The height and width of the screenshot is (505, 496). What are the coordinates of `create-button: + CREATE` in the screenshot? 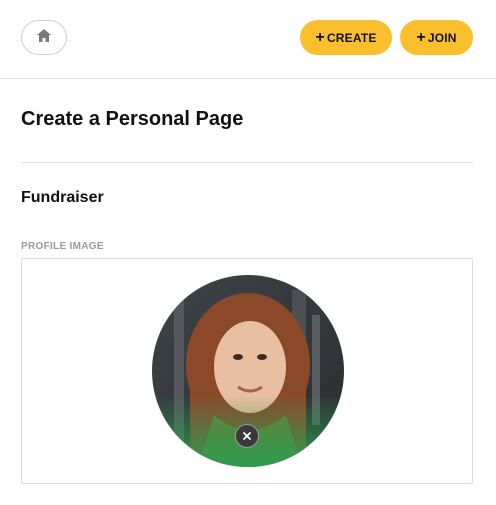 It's located at (346, 37).